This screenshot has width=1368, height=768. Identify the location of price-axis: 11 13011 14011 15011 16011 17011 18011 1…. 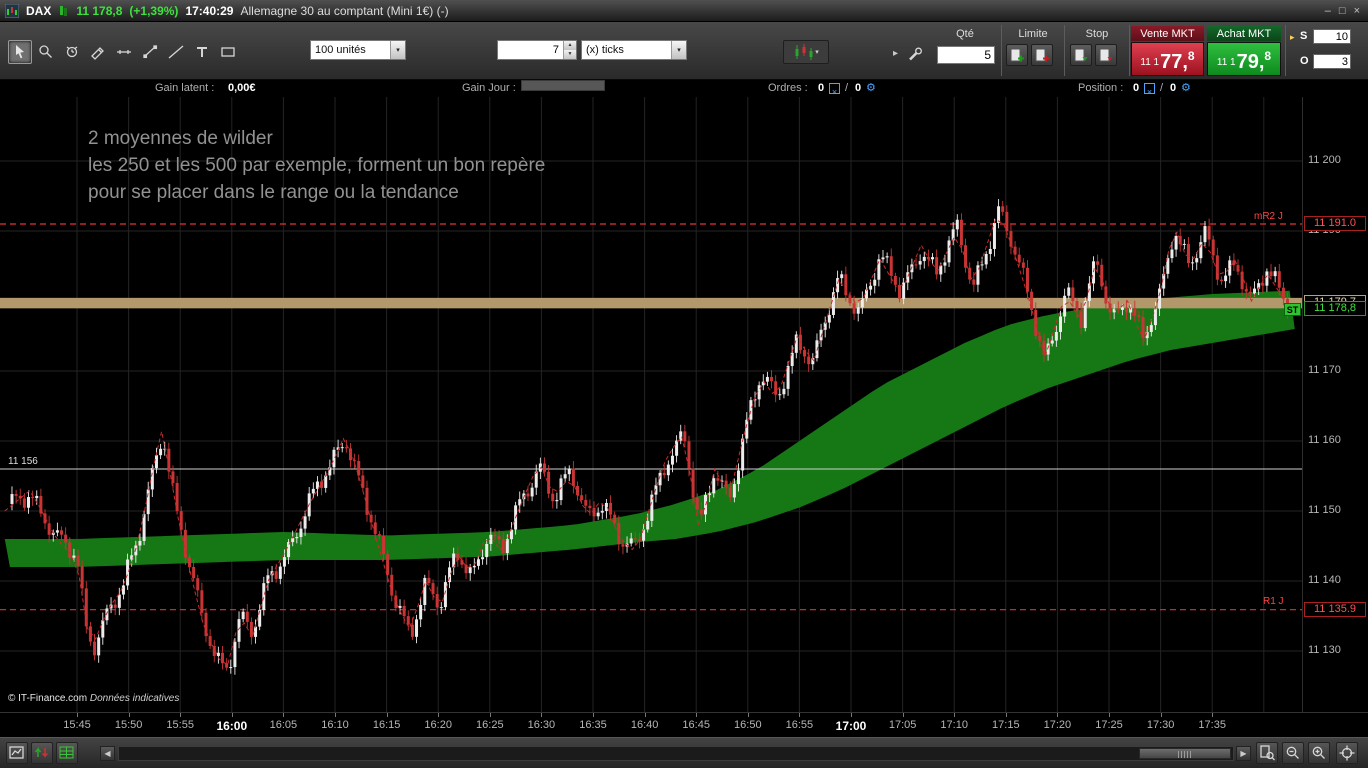
(1335, 404).